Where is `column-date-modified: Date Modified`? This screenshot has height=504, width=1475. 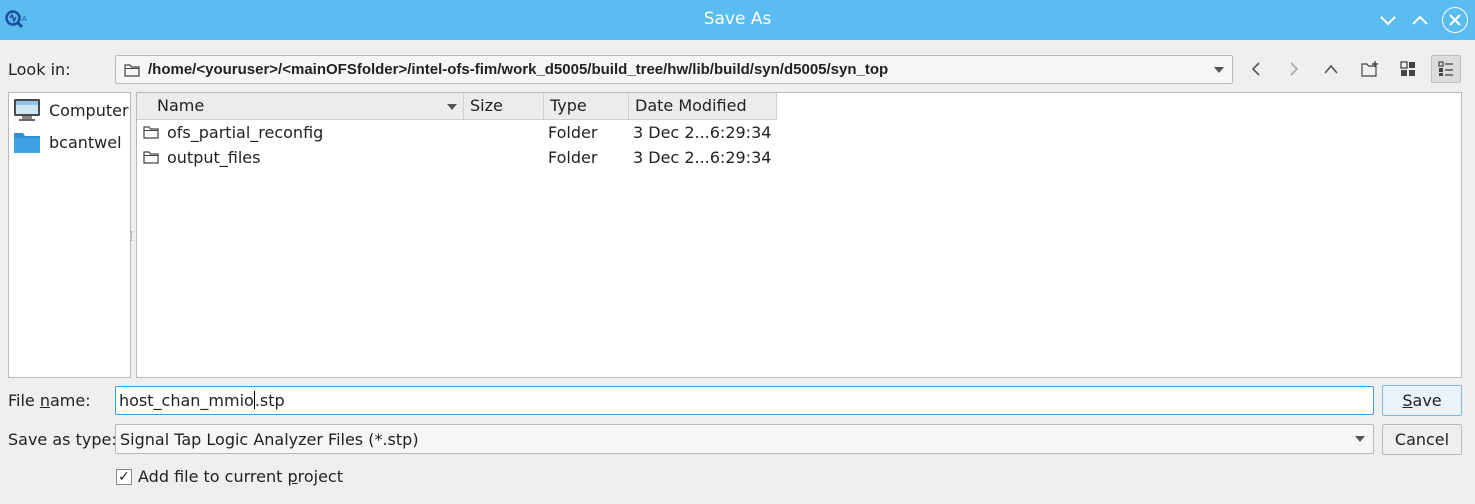
column-date-modified: Date Modified is located at coordinates (703, 106).